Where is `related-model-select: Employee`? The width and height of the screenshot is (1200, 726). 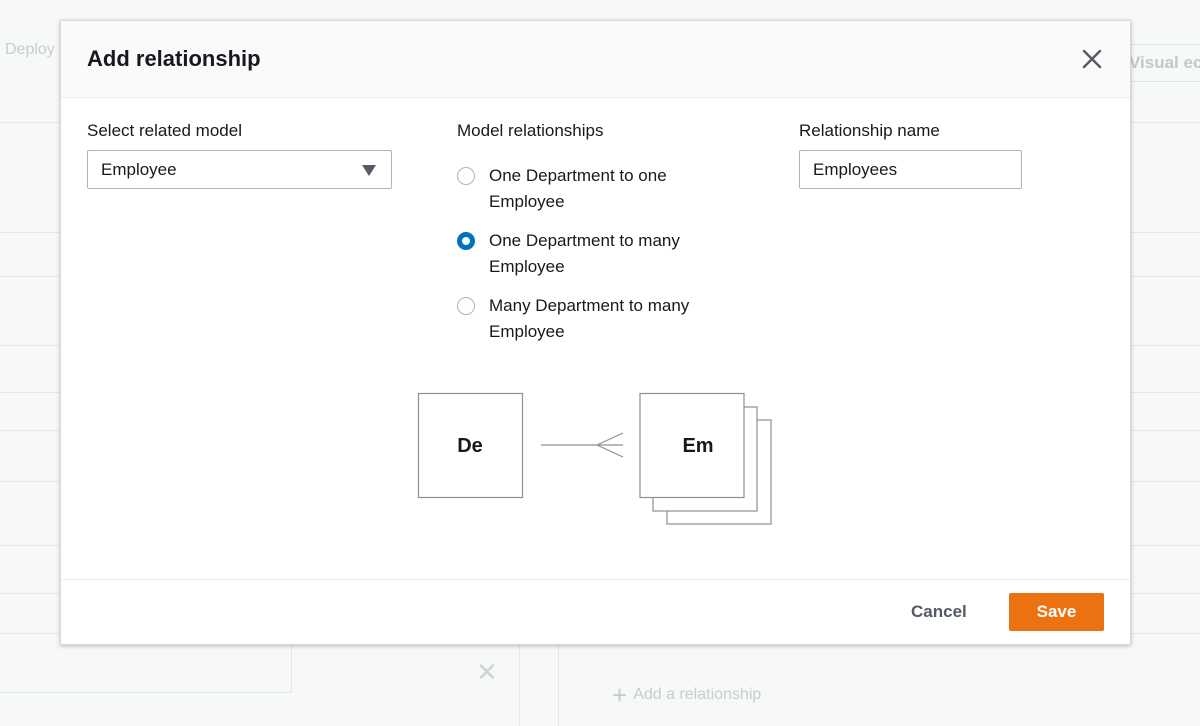
related-model-select: Employee is located at coordinates (239, 169).